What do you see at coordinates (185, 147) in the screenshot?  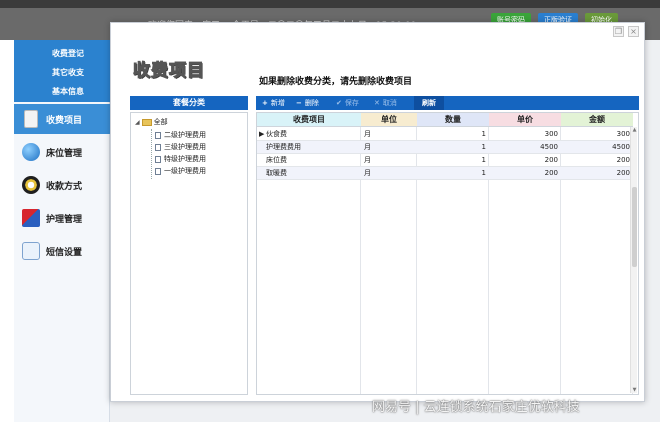 I see `tree-item-label: 三级护理费用` at bounding box center [185, 147].